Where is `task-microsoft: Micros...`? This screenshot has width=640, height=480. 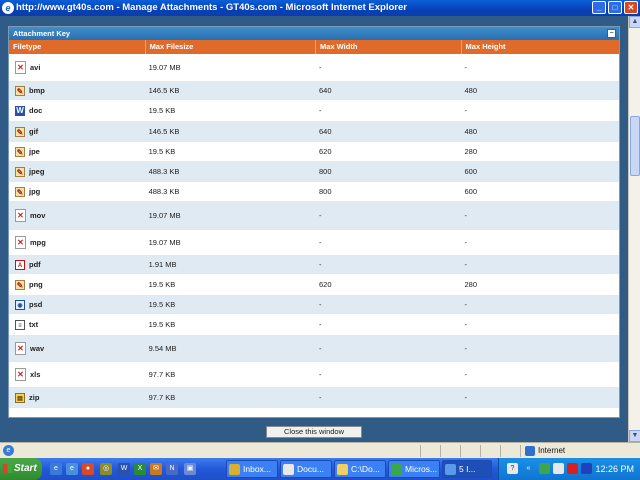
task-microsoft: Micros... is located at coordinates (414, 469).